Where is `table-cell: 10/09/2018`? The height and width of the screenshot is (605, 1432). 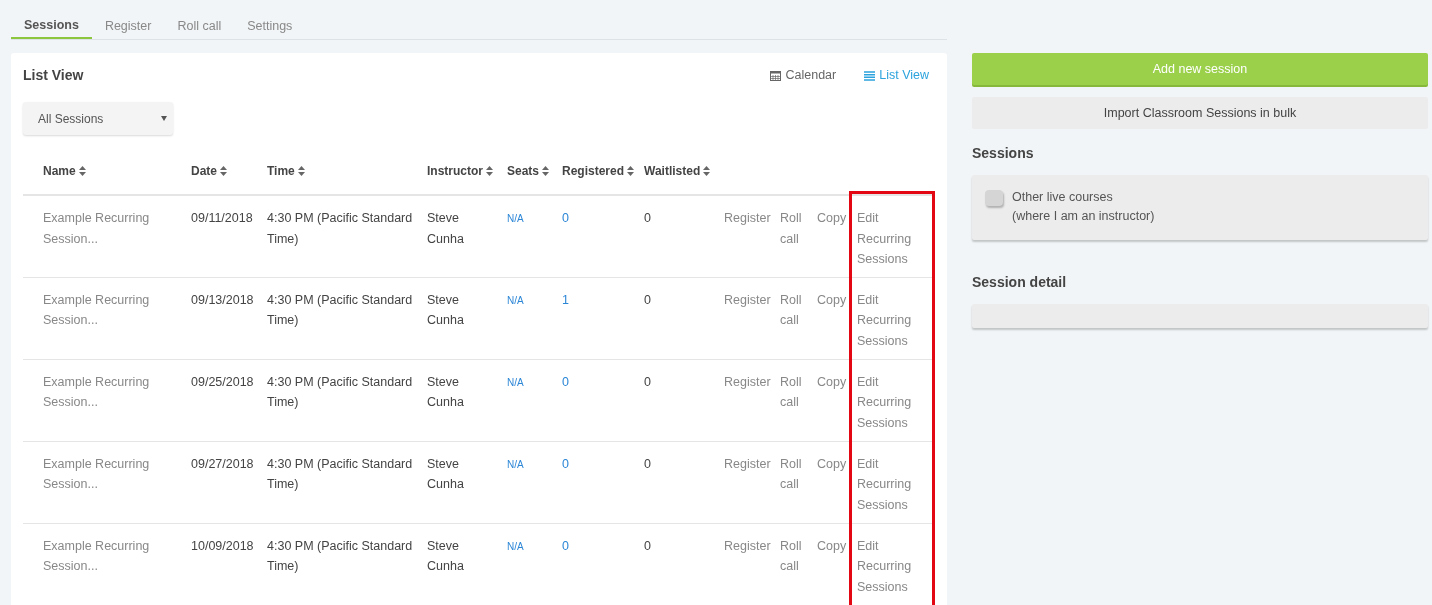 table-cell: 10/09/2018 is located at coordinates (222, 545).